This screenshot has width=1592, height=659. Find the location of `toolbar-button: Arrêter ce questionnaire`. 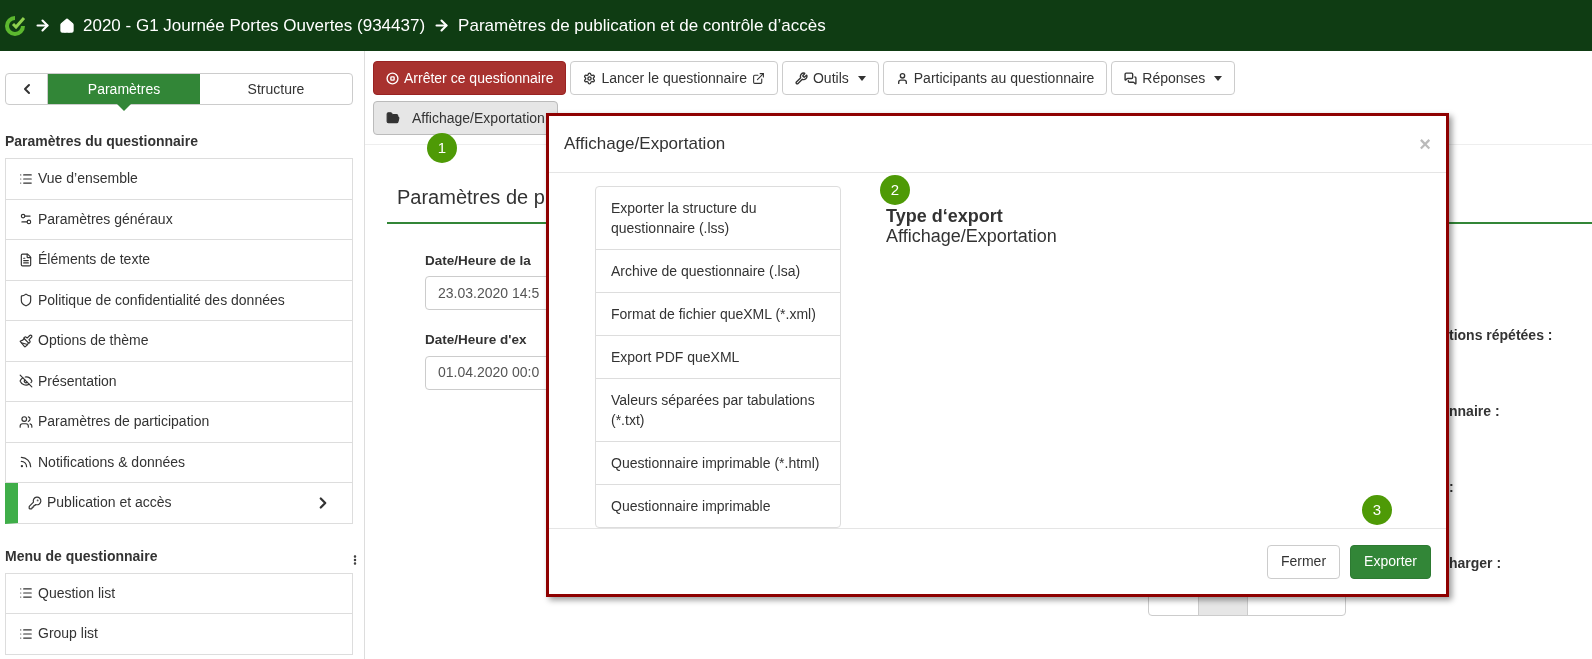

toolbar-button: Arrêter ce questionnaire is located at coordinates (470, 78).